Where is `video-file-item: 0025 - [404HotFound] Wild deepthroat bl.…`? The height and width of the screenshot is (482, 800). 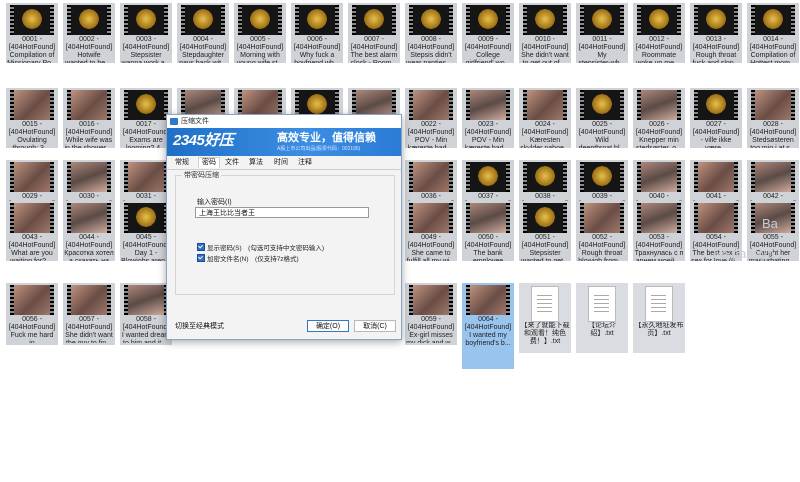
video-file-item: 0025 - [404HotFound] Wild deepthroat bl.… is located at coordinates (602, 118).